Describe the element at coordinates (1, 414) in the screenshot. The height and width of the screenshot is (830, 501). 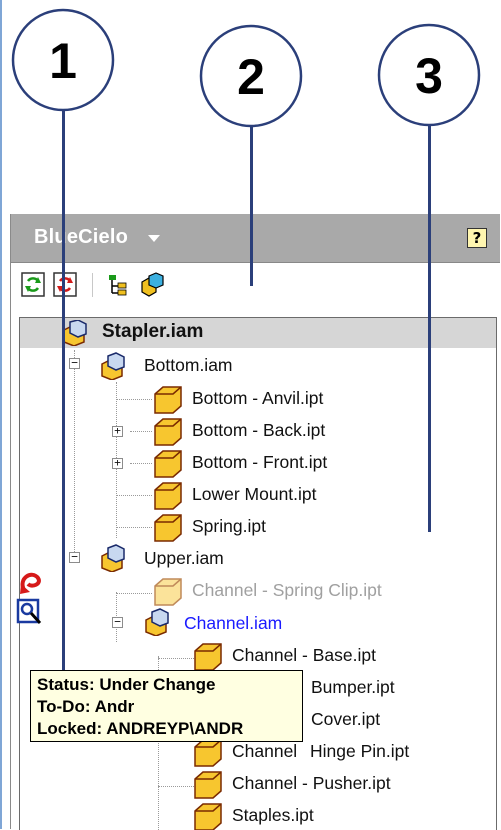
I see `window-frame-edge` at that location.